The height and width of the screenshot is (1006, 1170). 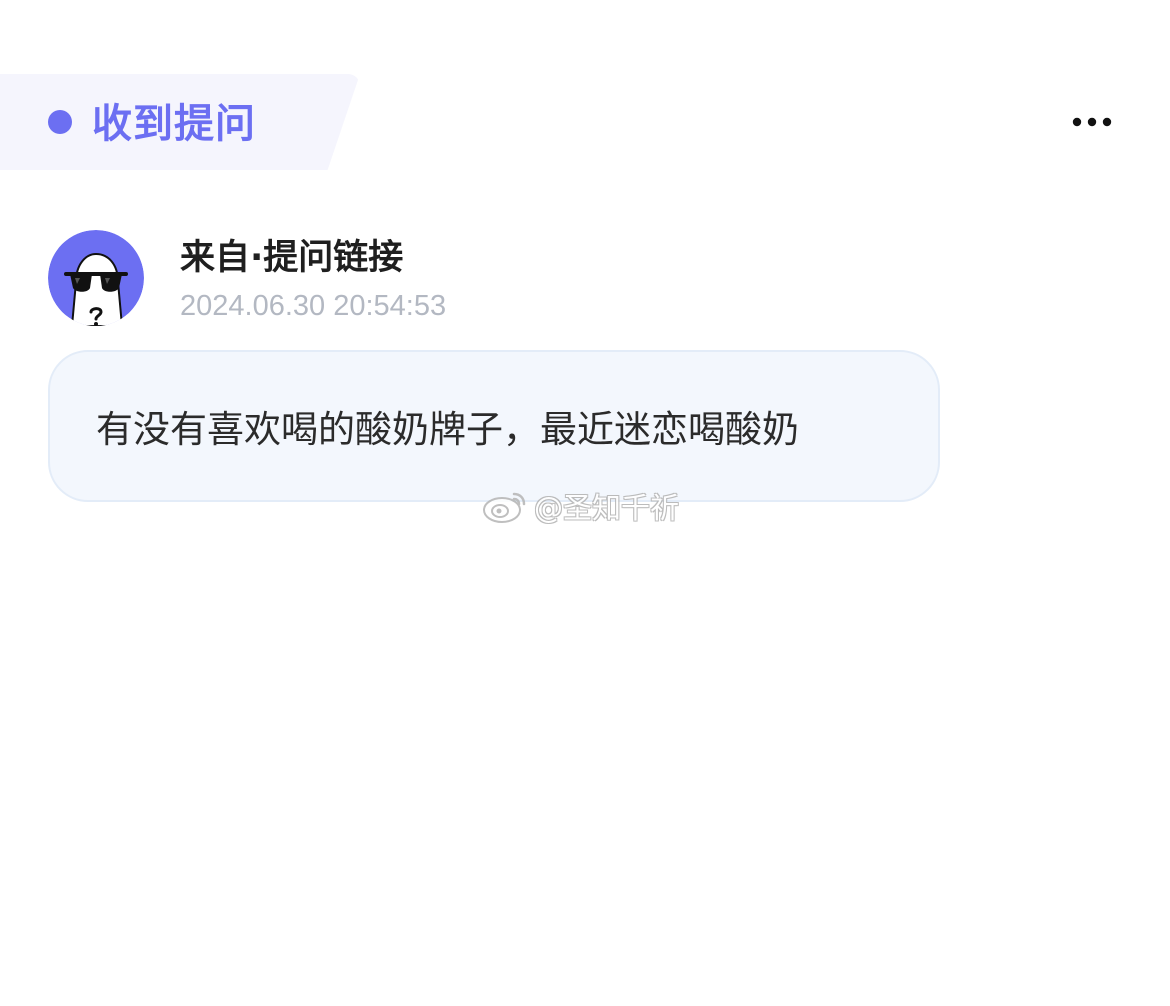 What do you see at coordinates (60, 122) in the screenshot?
I see `header-dot-icon` at bounding box center [60, 122].